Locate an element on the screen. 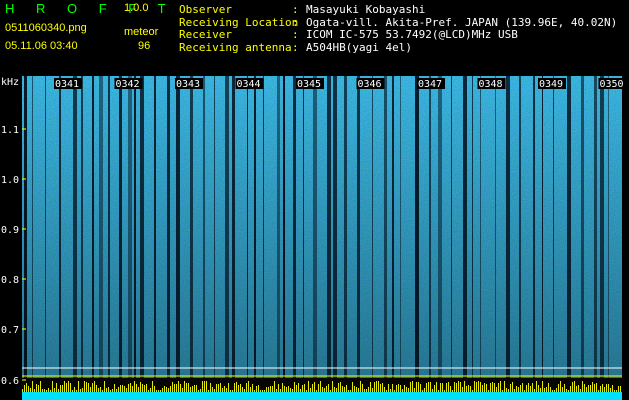 The width and height of the screenshot is (629, 400). time-label: 0350 is located at coordinates (612, 84).